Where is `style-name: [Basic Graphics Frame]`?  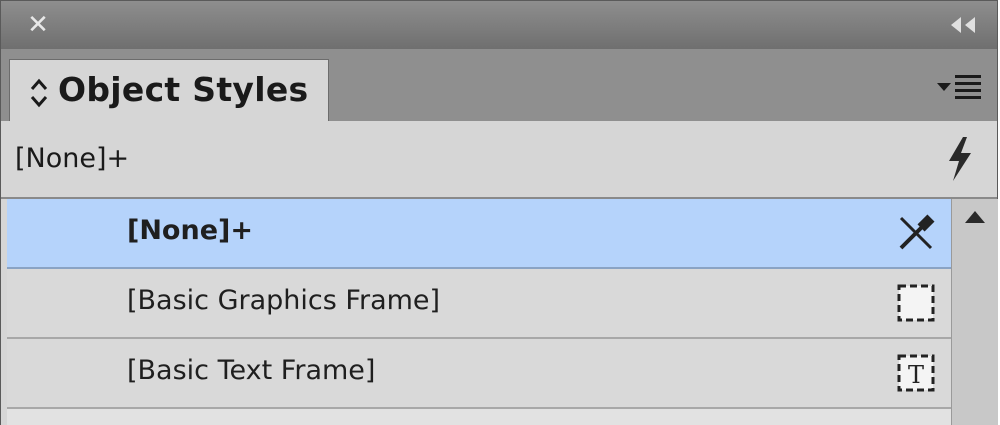 style-name: [Basic Graphics Frame] is located at coordinates (284, 300).